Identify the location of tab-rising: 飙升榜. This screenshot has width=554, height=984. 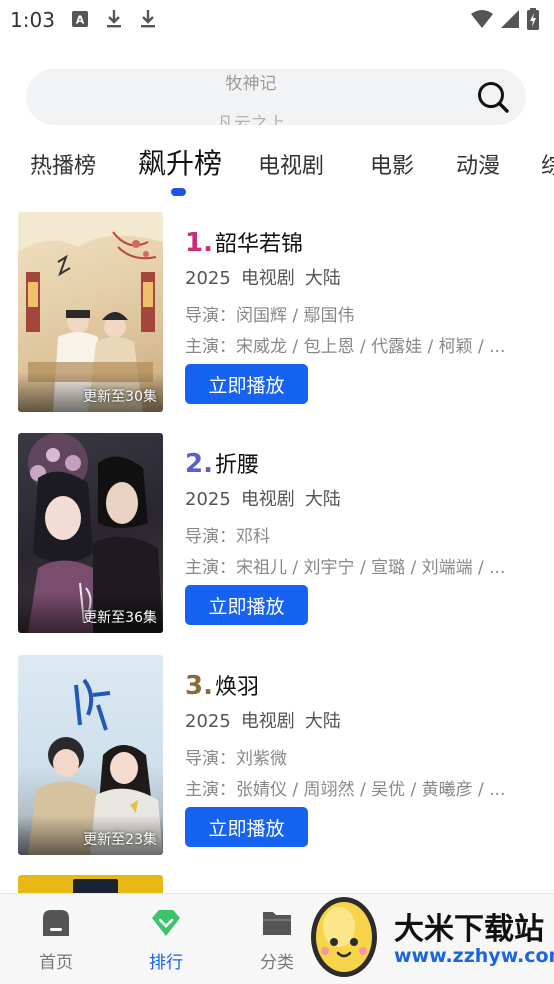
(180, 162).